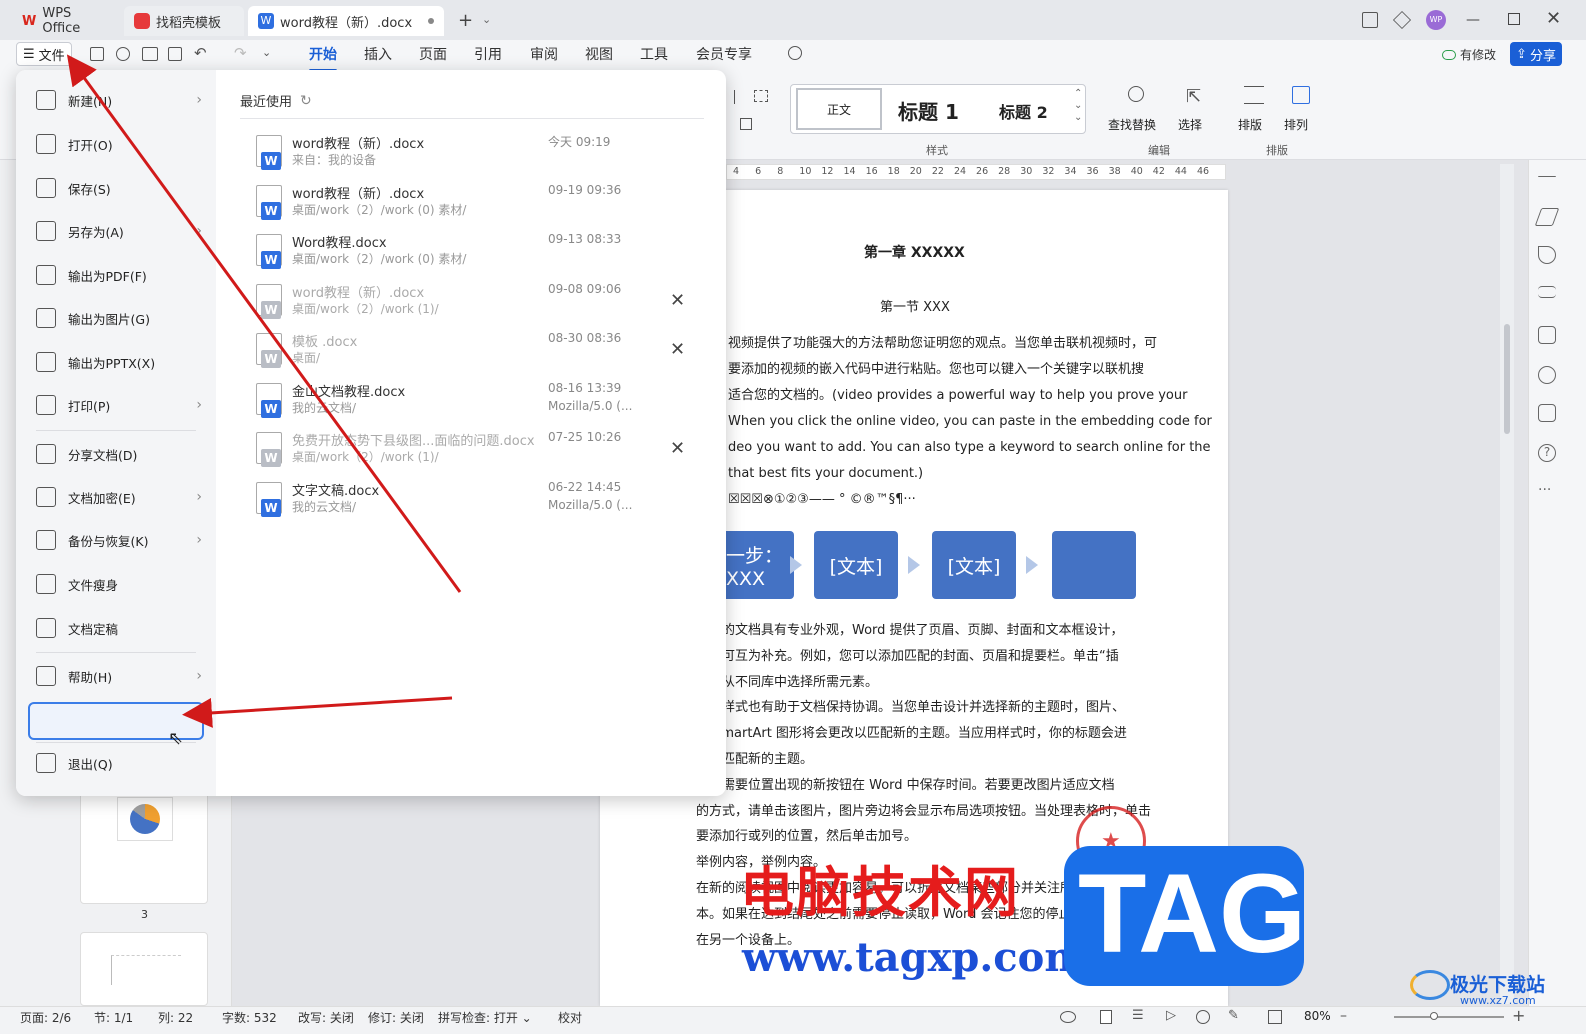 The image size is (1586, 1034). What do you see at coordinates (184, 21) in the screenshot?
I see `tab-template: 找稻壳模板` at bounding box center [184, 21].